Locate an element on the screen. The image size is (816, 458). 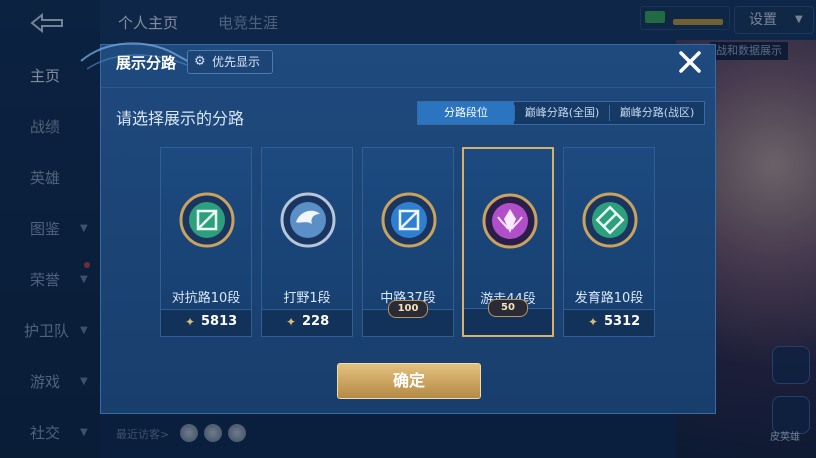
lane-type-tabs: 分路段位 巅峰分路(全国) 巅峰分路(战区) is located at coordinates (561, 113).